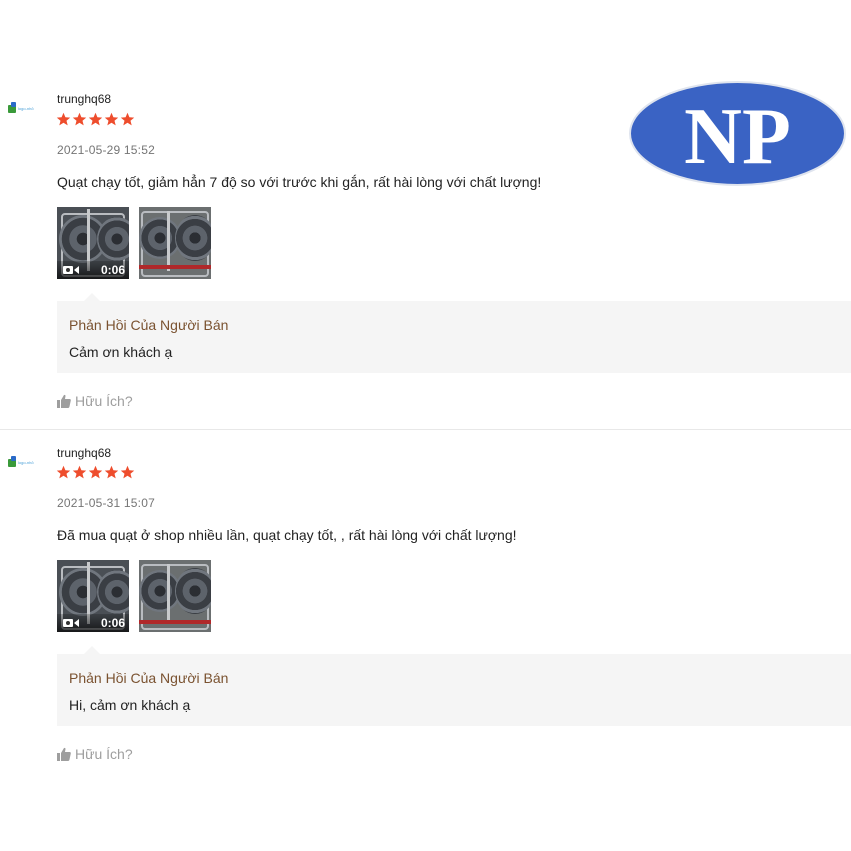 The height and width of the screenshot is (851, 851). I want to click on seller-reply: Phản Hồi Của Người Bán Cảm ơn khách ạ, so click(454, 337).